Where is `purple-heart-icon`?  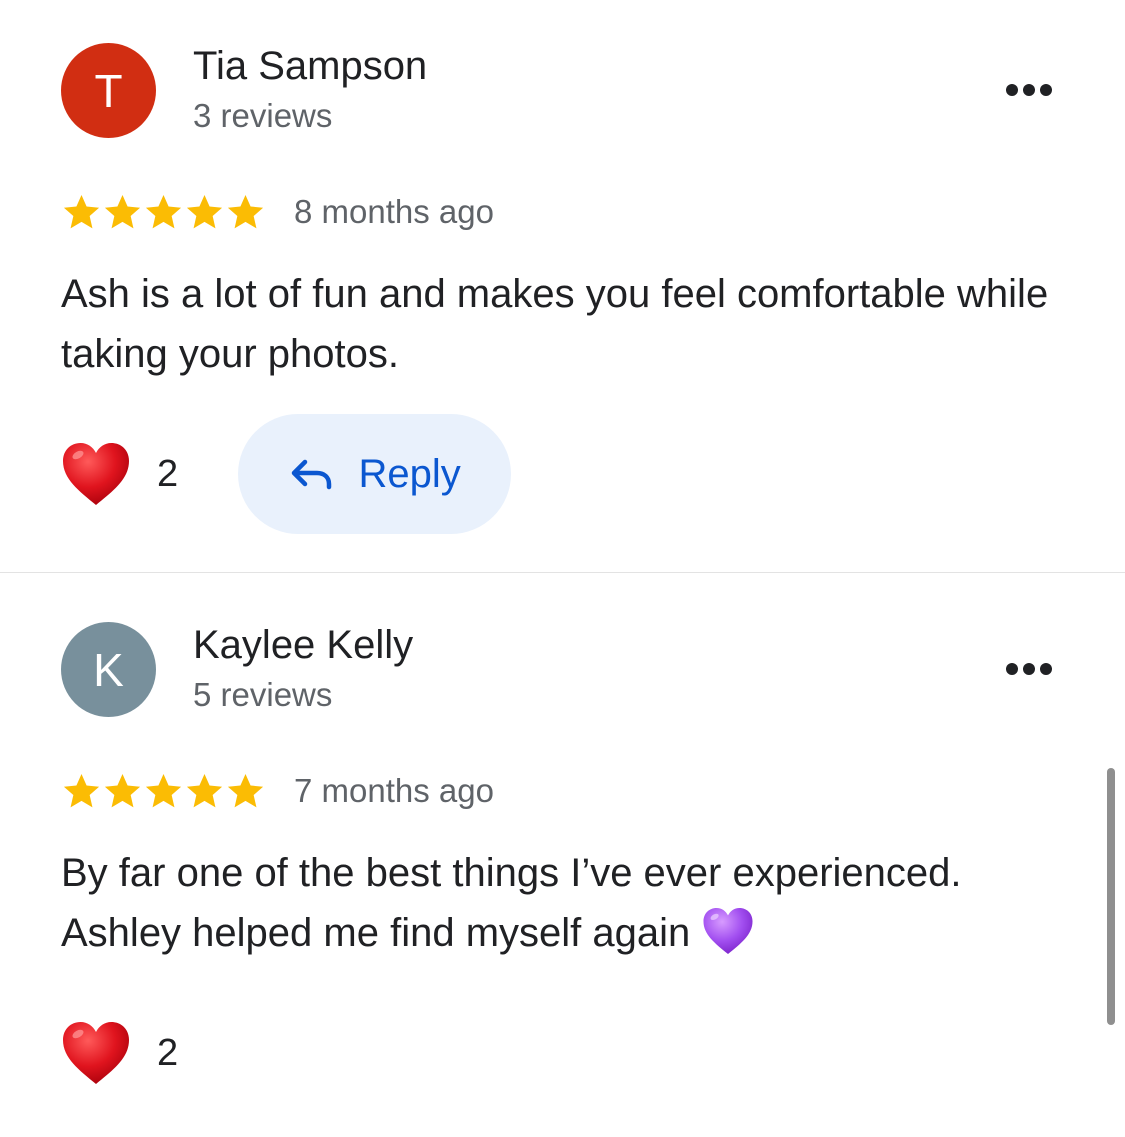
purple-heart-icon is located at coordinates (728, 931).